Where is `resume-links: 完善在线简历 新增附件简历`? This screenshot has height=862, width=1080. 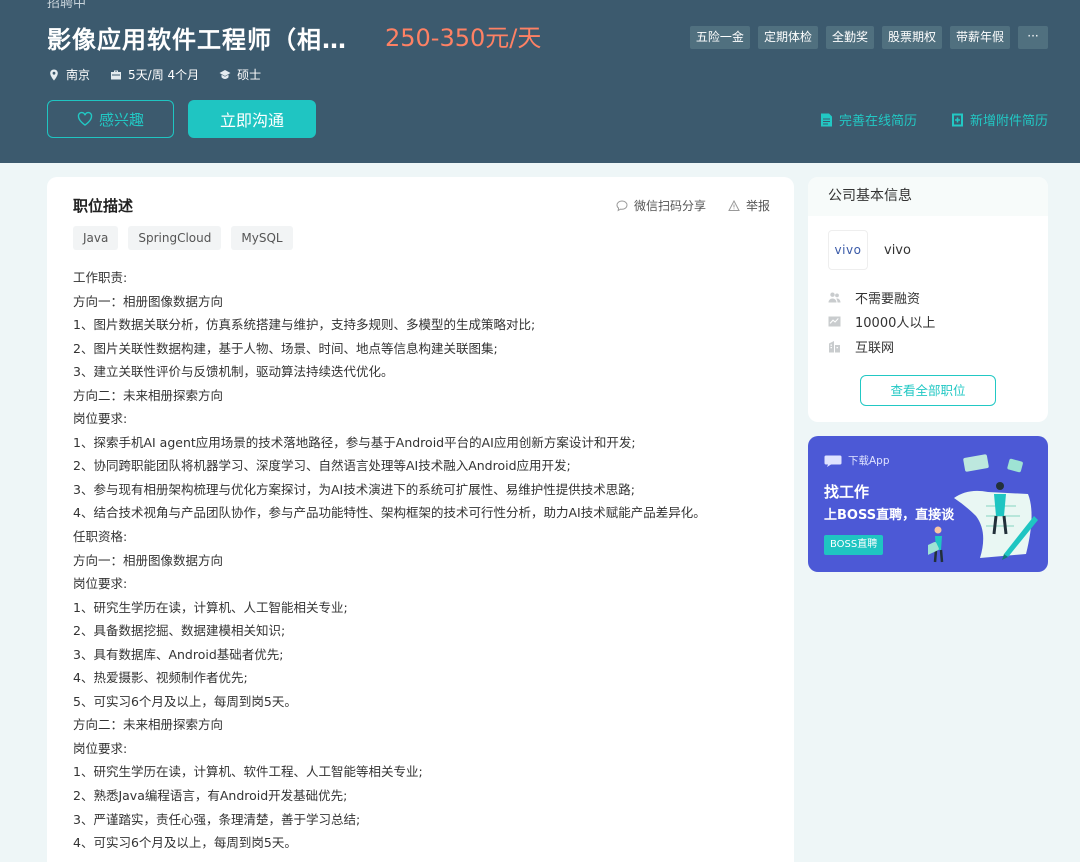 resume-links: 完善在线简历 新增附件简历 is located at coordinates (934, 119).